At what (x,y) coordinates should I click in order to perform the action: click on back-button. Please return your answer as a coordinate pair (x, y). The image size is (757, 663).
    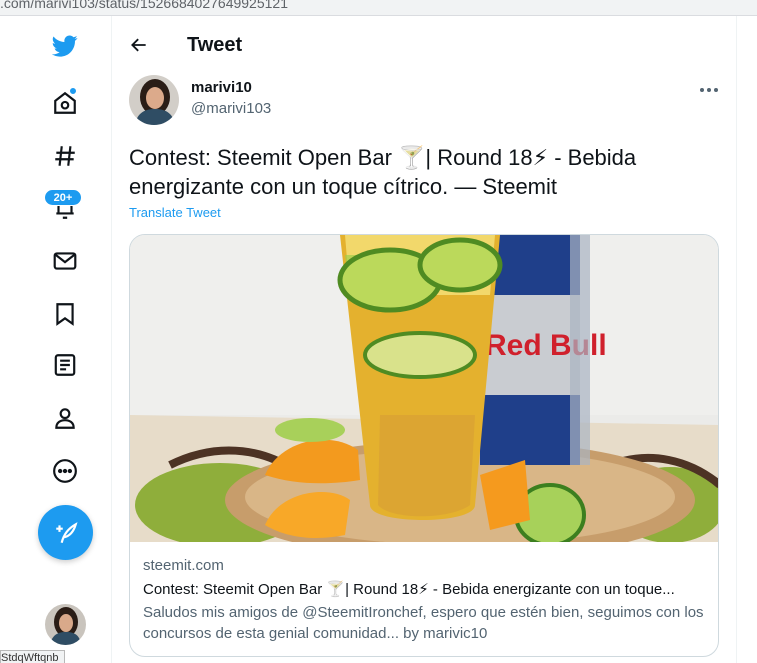
    Looking at the image, I should click on (139, 45).